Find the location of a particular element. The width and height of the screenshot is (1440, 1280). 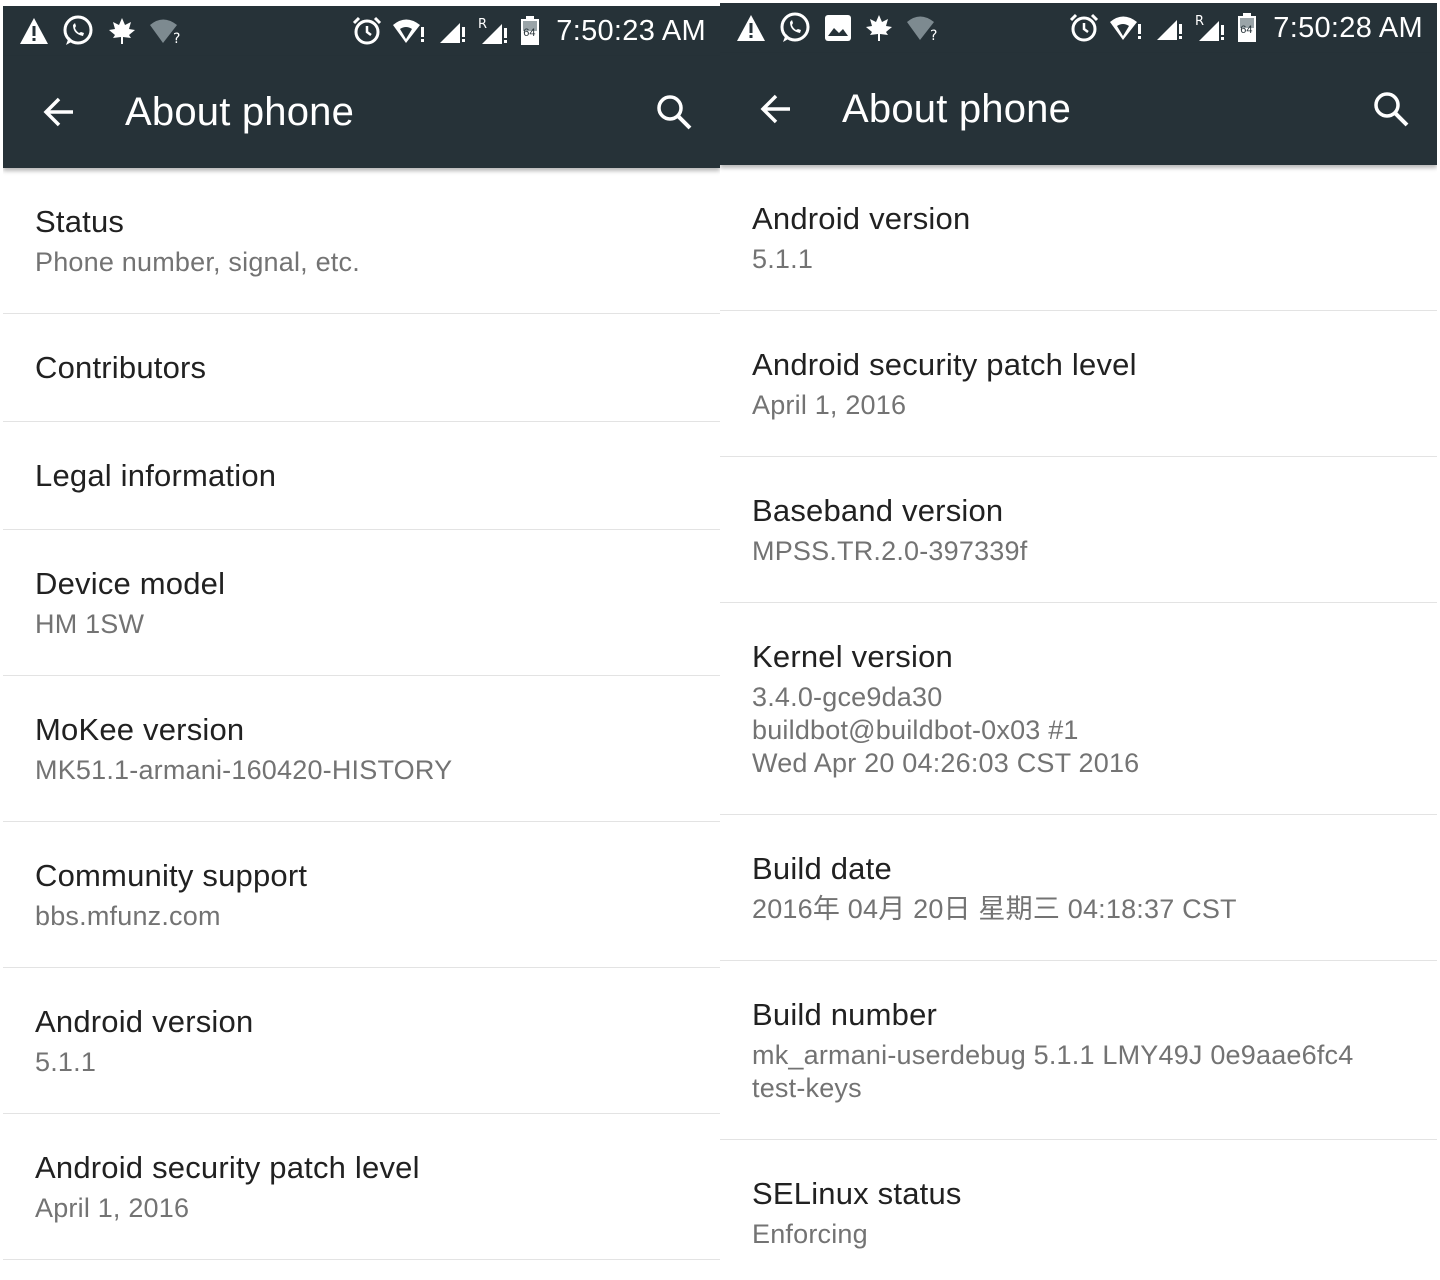

pref-legal-information: Legal information is located at coordinates (361, 476).